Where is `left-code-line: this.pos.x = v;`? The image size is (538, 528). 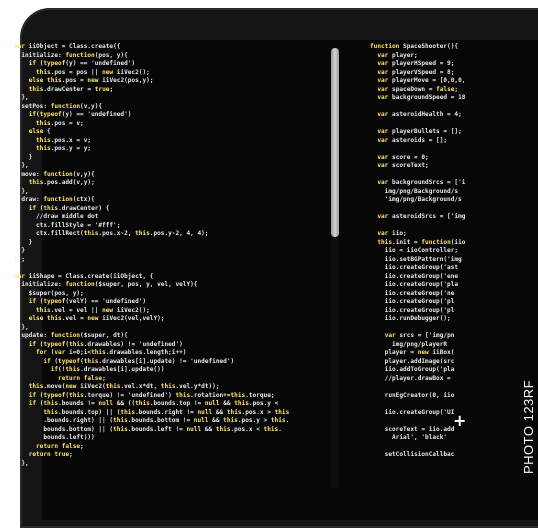
left-code-line: this.pos.x = v; is located at coordinates (64, 140).